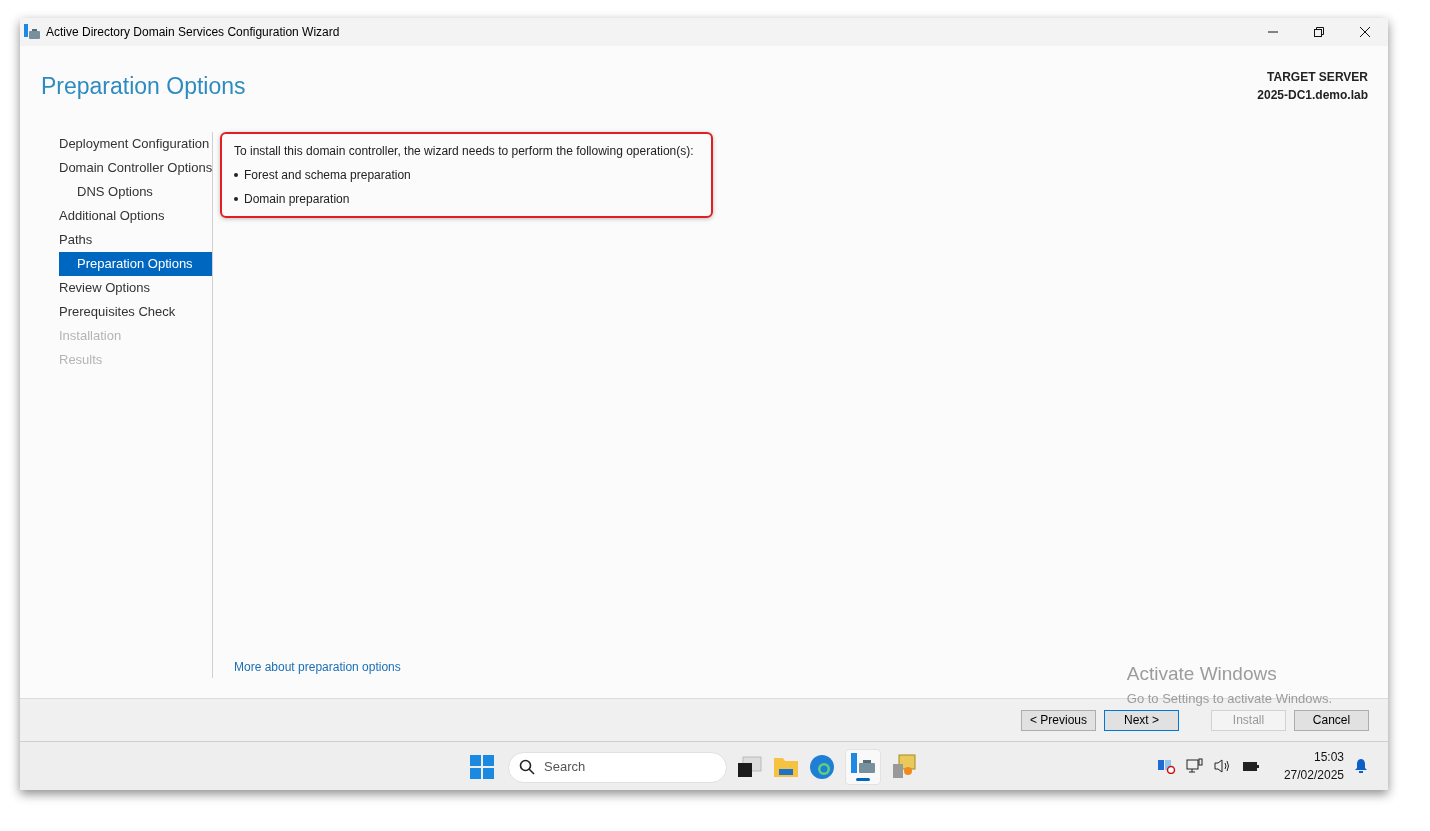  I want to click on activation-title: Activate Windows, so click(1202, 674).